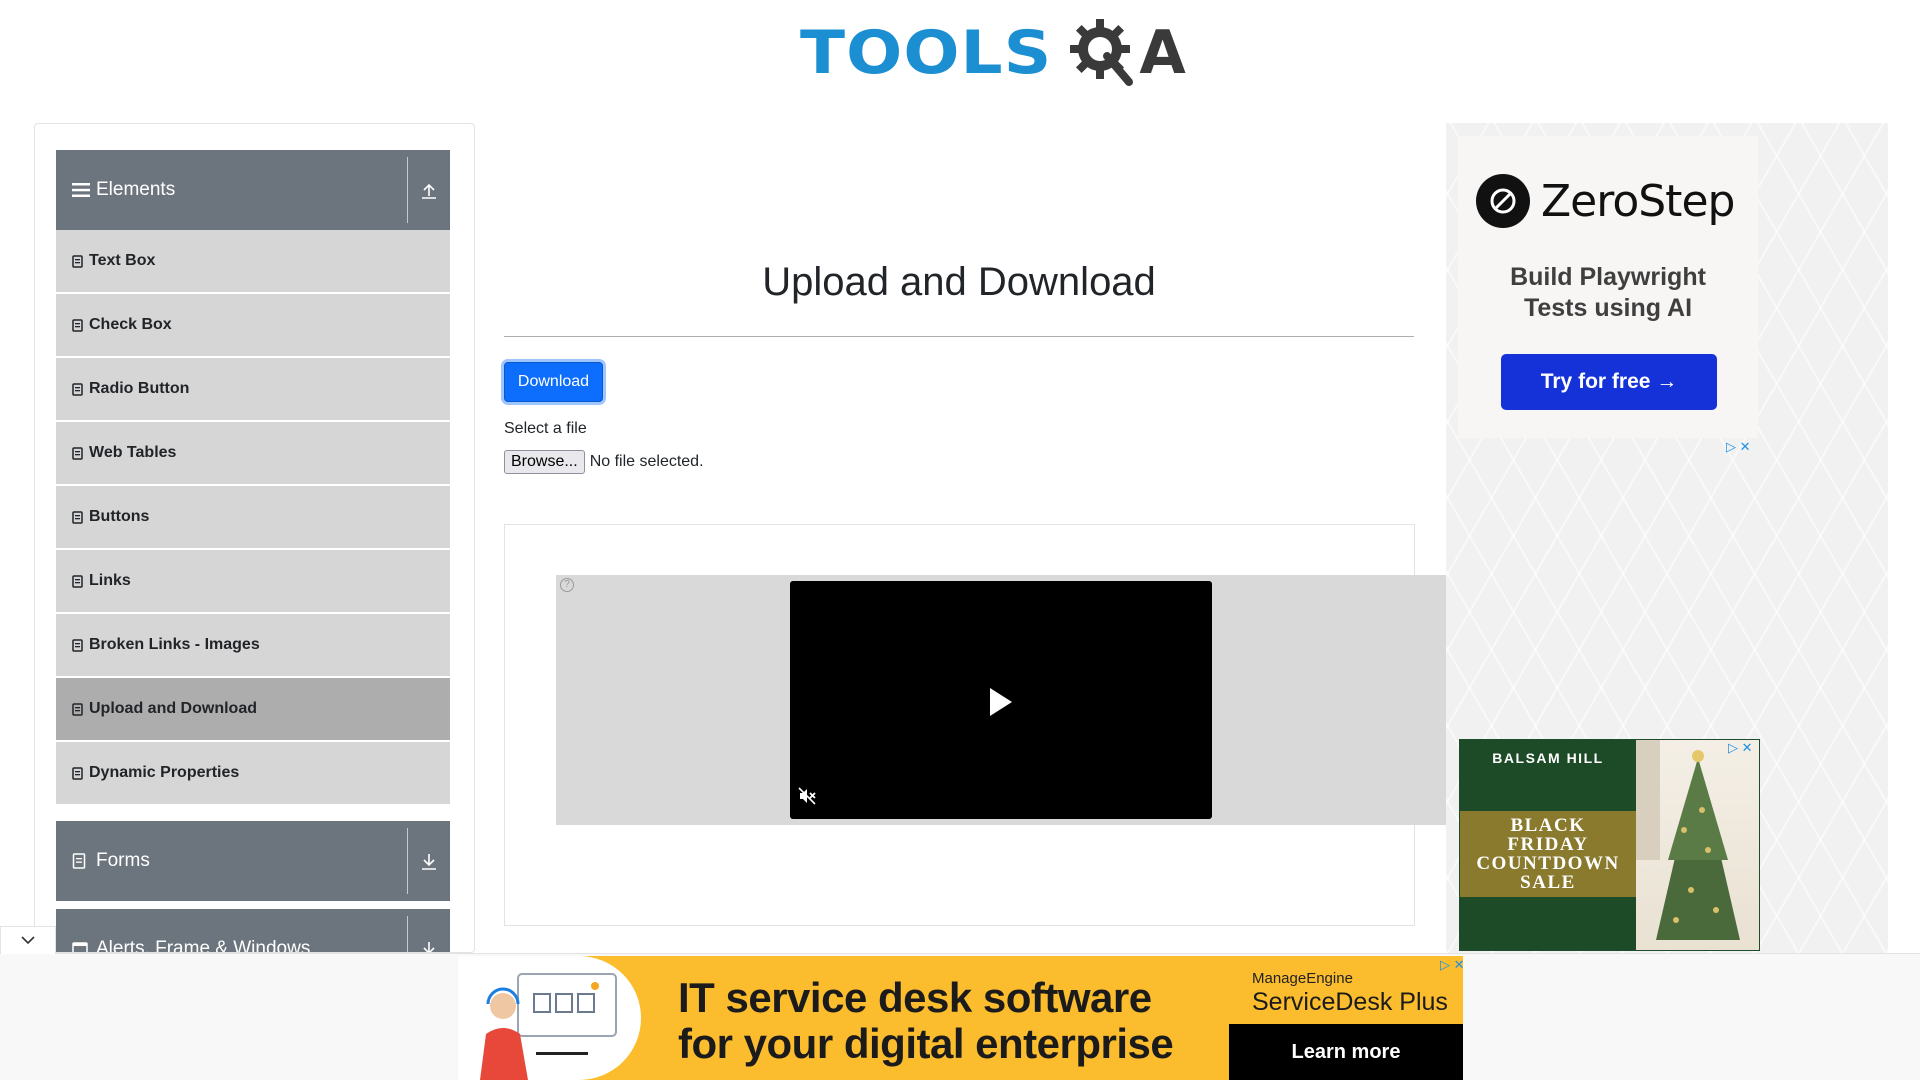 This screenshot has width=1920, height=1080. Describe the element at coordinates (915, 997) in the screenshot. I see `ad-headline-line1: IT service desk software` at that location.